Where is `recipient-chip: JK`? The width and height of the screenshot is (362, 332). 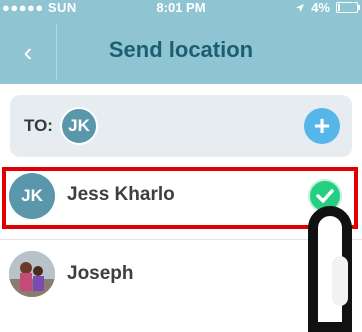
recipient-chip: JK is located at coordinates (79, 126).